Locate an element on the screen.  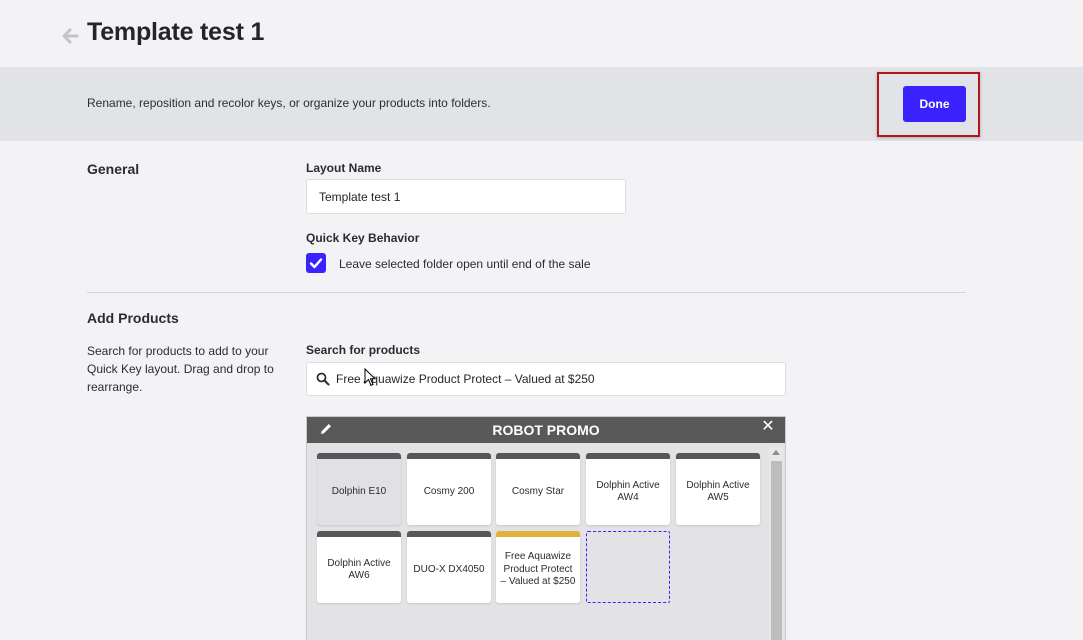
folder-title: ROBOT PROMO is located at coordinates (546, 430).